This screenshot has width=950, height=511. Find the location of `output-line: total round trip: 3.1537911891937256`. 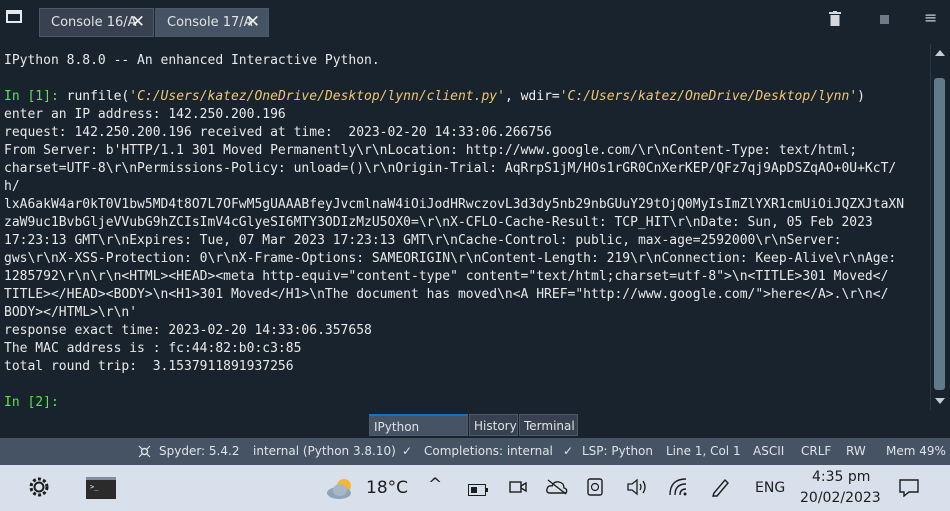

output-line: total round trip: 3.1537911891937256 is located at coordinates (149, 366).